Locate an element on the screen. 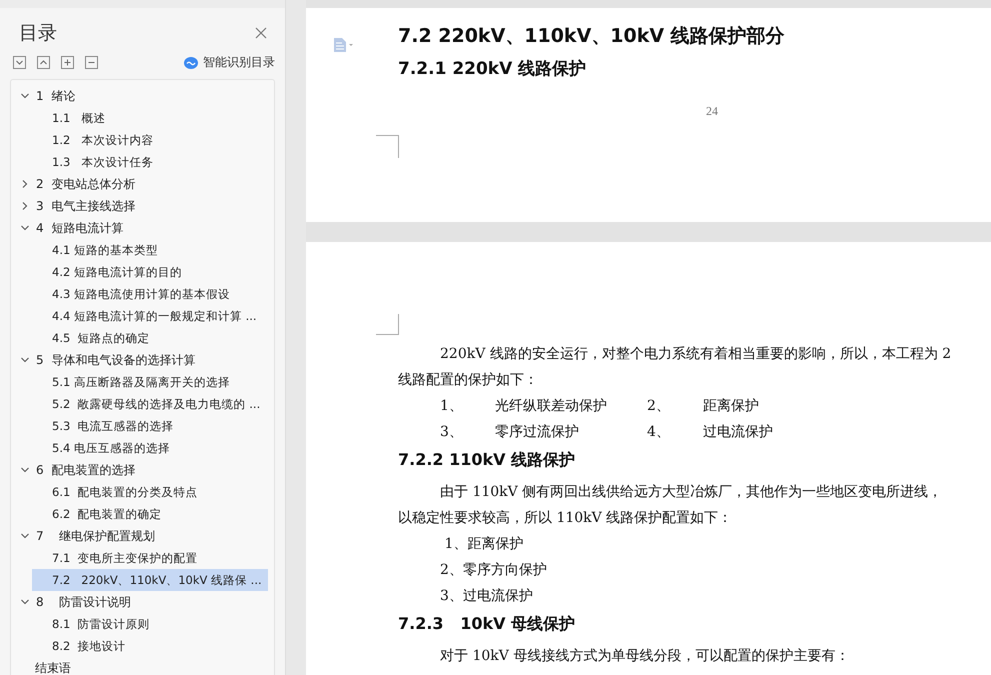  toc-title: 目录 is located at coordinates (38, 33).